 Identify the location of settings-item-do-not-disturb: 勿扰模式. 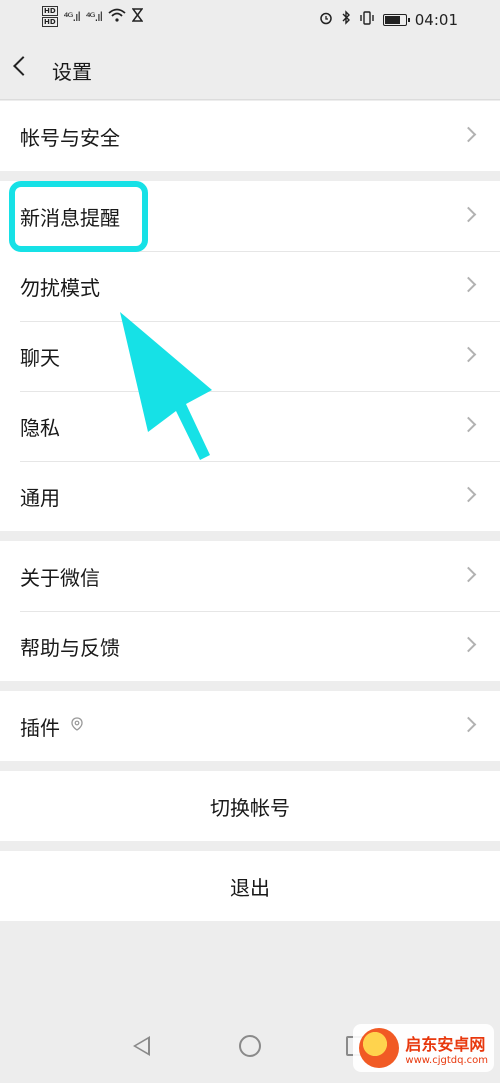
(250, 286).